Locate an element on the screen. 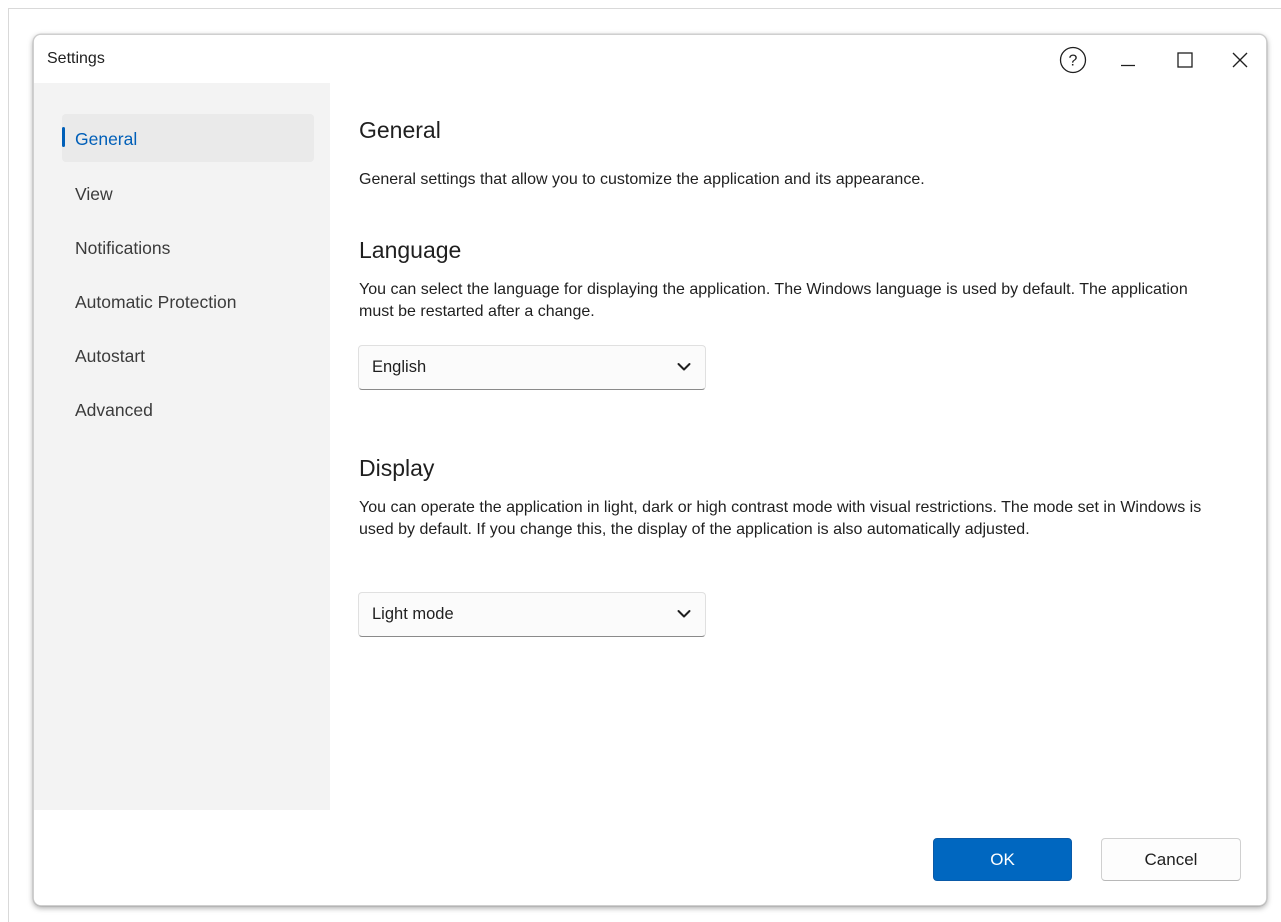 The image size is (1281, 922). display-mode-select-value: Light mode is located at coordinates (413, 614).